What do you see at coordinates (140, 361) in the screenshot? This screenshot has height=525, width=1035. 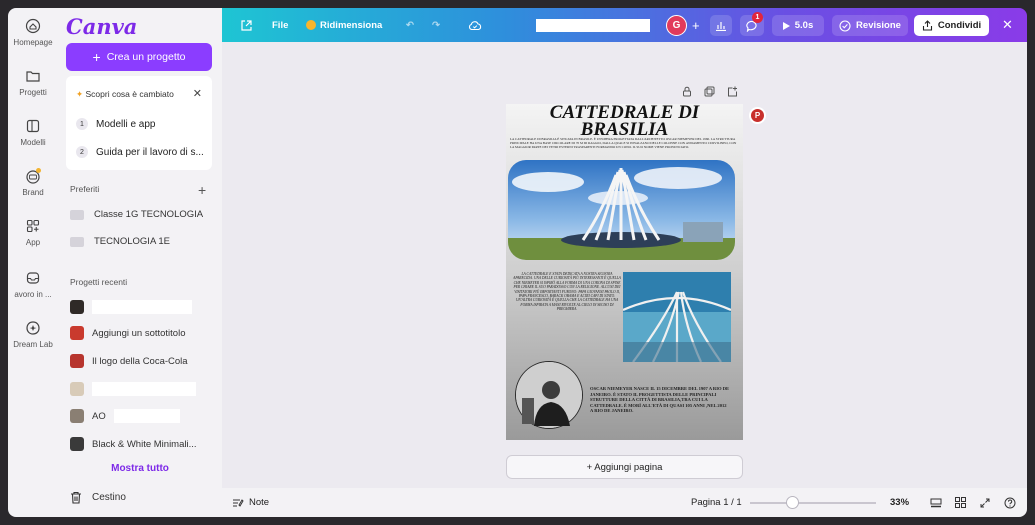 I see `recent-project-label: Il logo della Coca-Cola` at bounding box center [140, 361].